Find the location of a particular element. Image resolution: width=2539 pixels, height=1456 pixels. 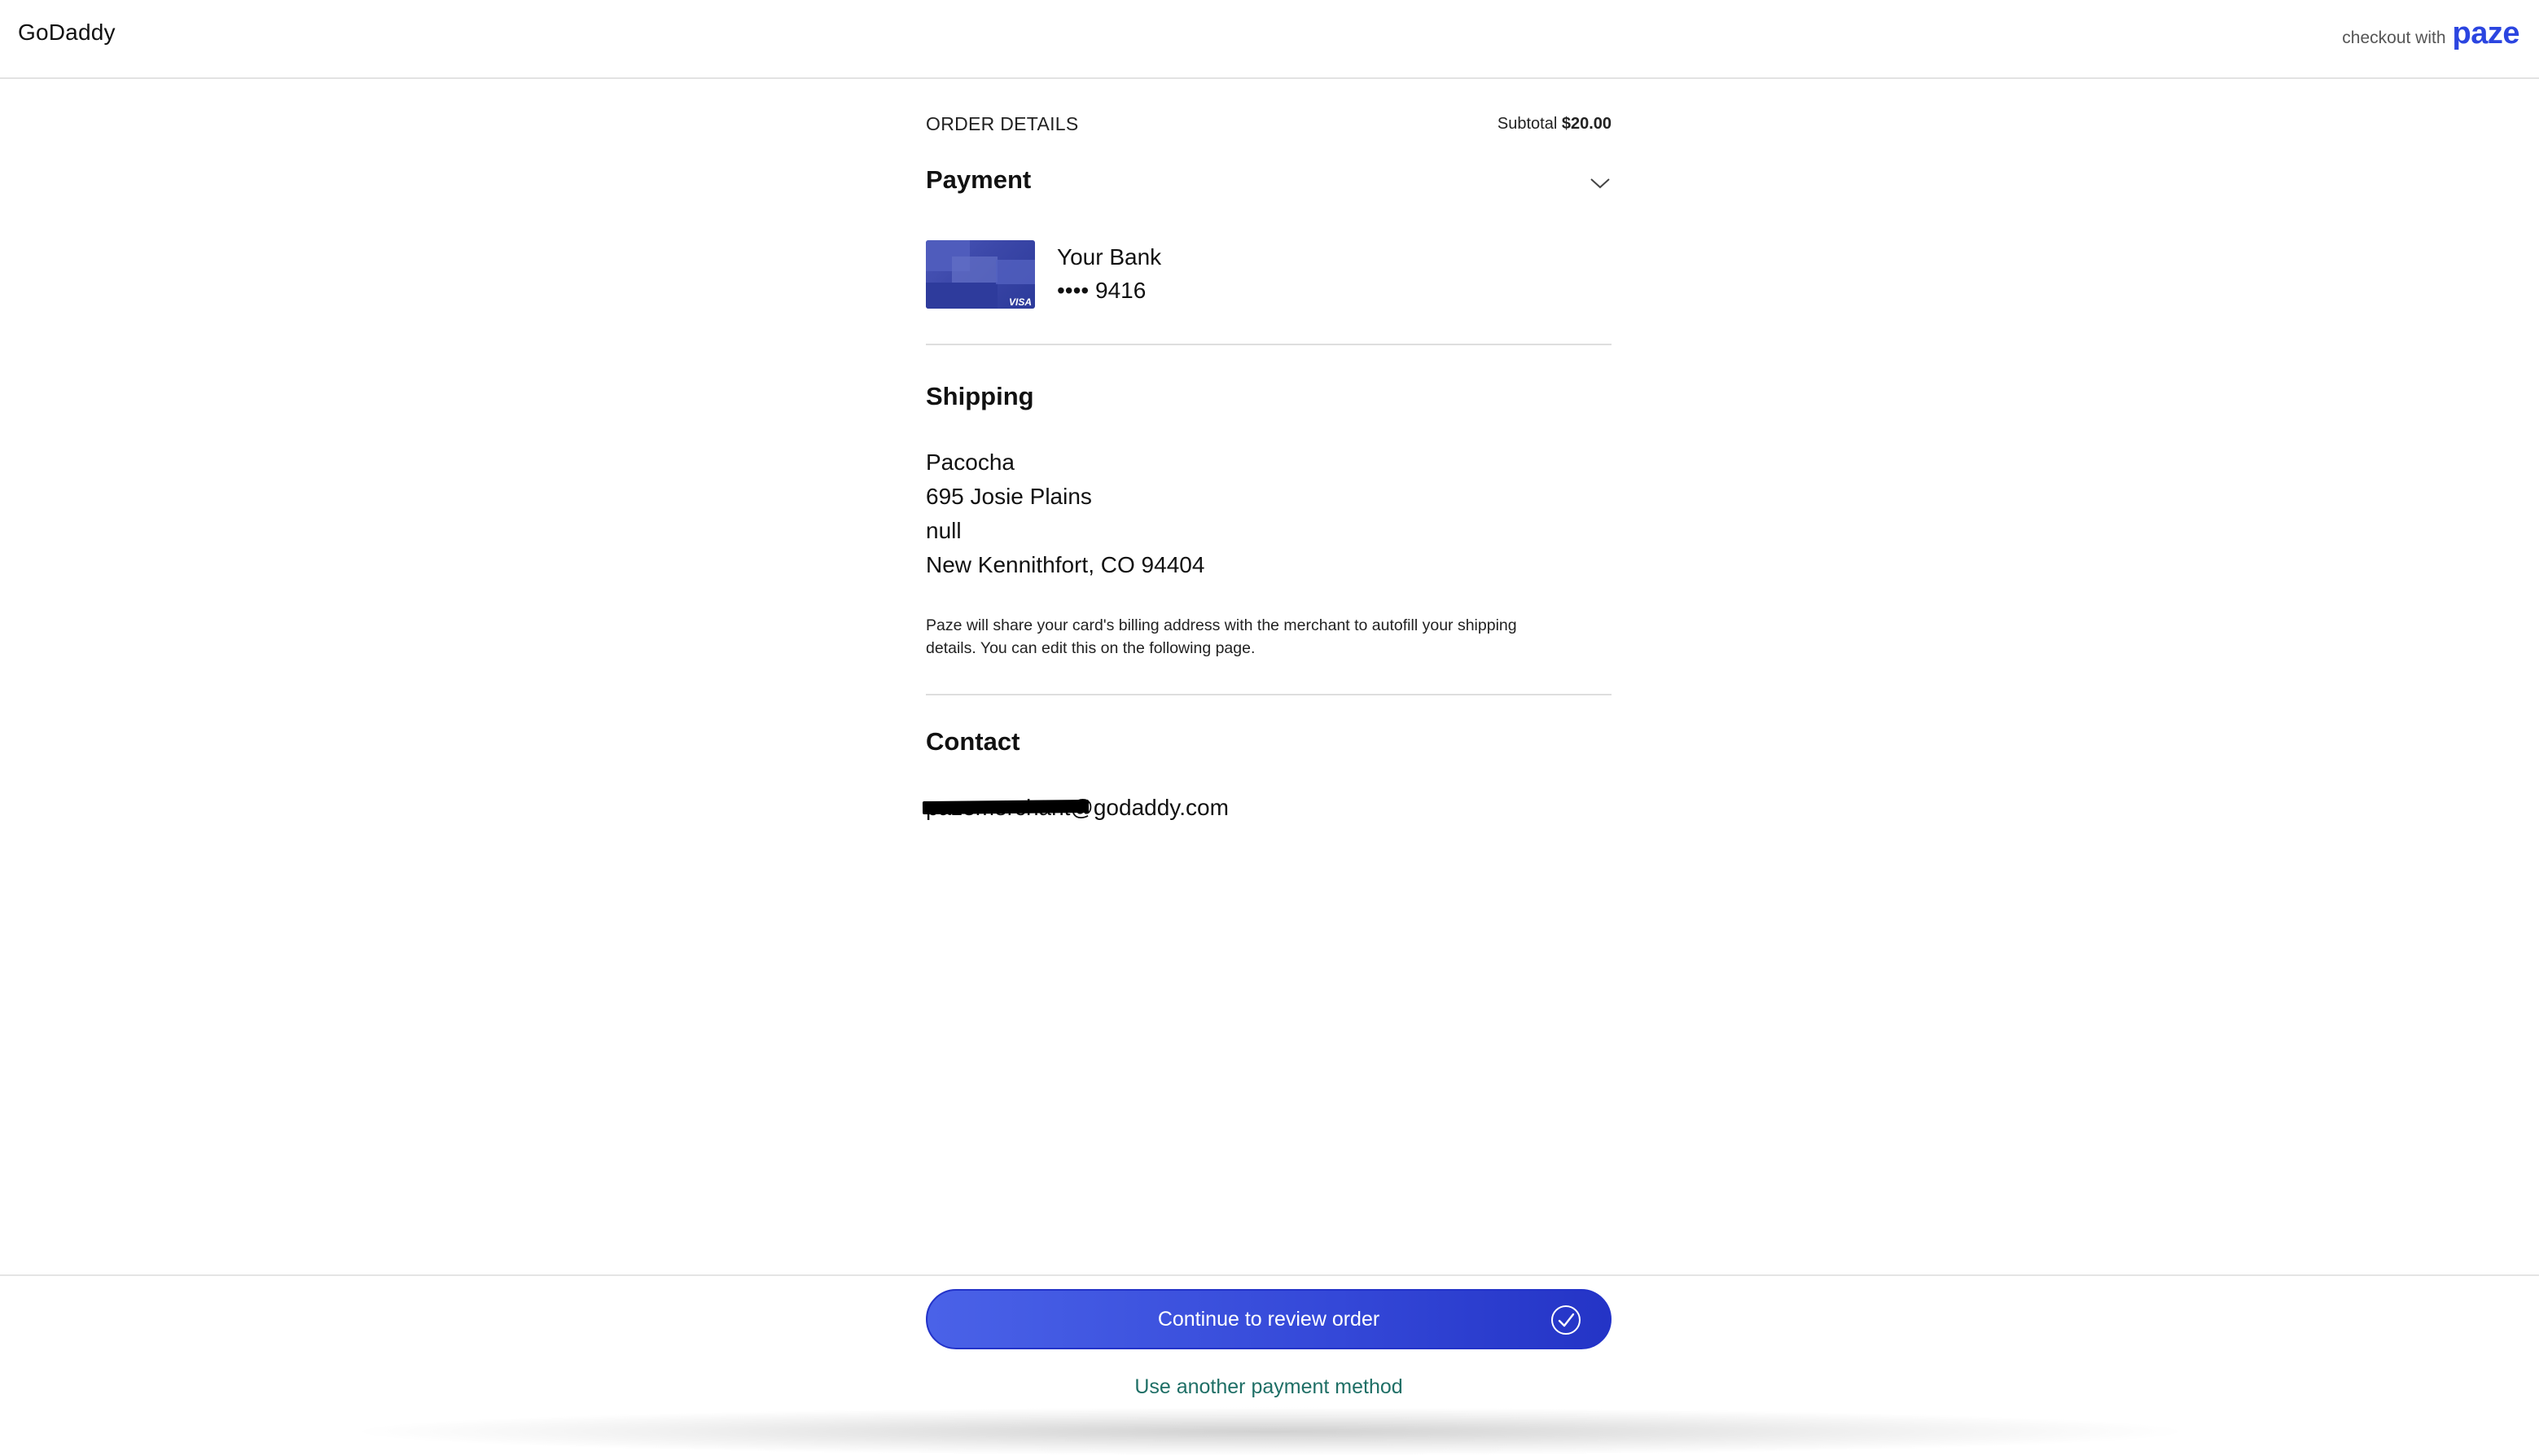

card-image: VISA is located at coordinates (981, 274).